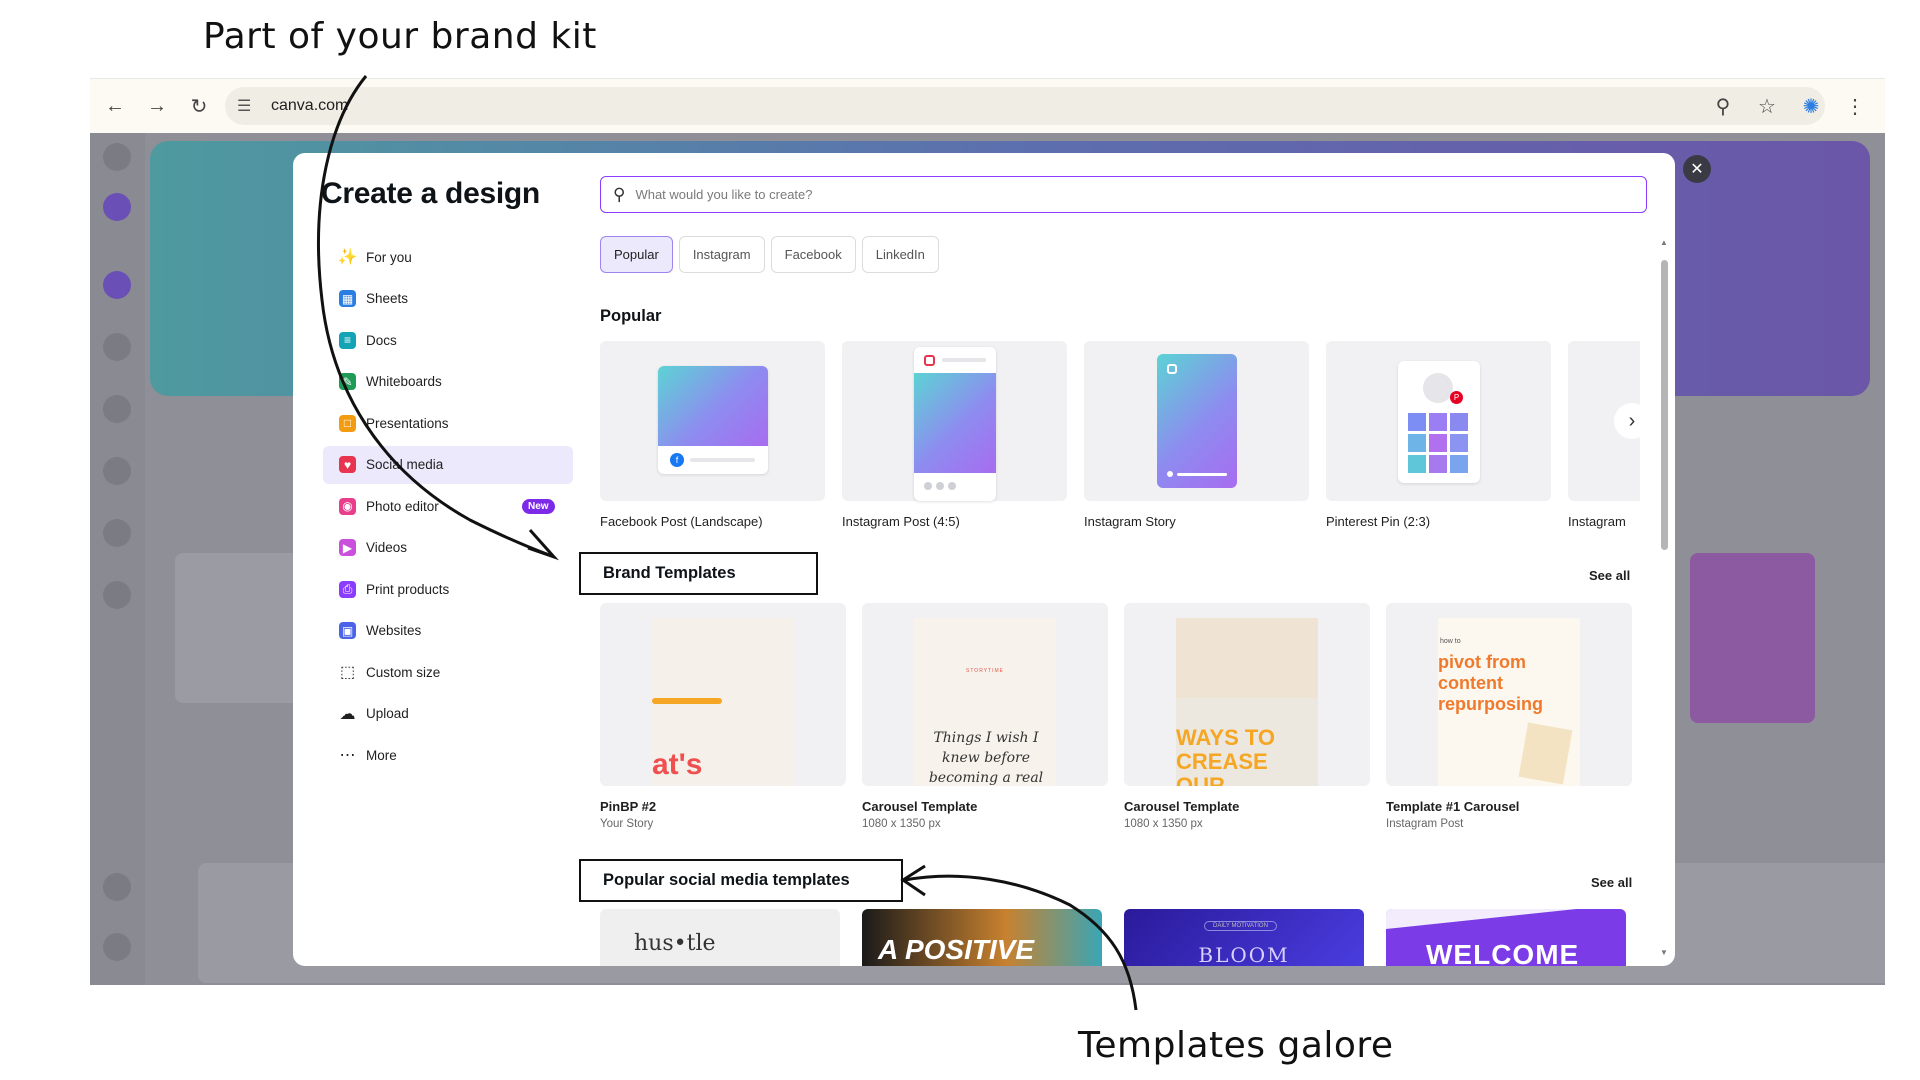 This screenshot has height=1080, width=1920. Describe the element at coordinates (1196, 421) in the screenshot. I see `template-instagram-story` at that location.